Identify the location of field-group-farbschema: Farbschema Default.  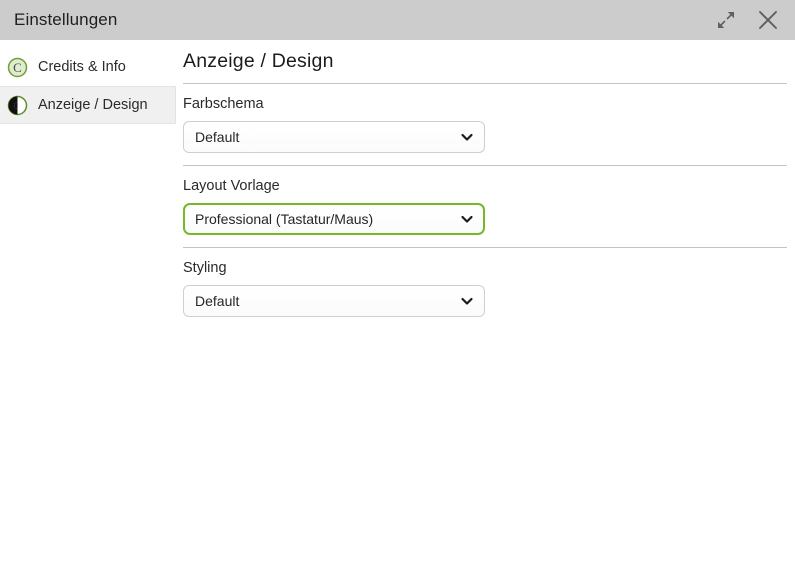
(485, 124).